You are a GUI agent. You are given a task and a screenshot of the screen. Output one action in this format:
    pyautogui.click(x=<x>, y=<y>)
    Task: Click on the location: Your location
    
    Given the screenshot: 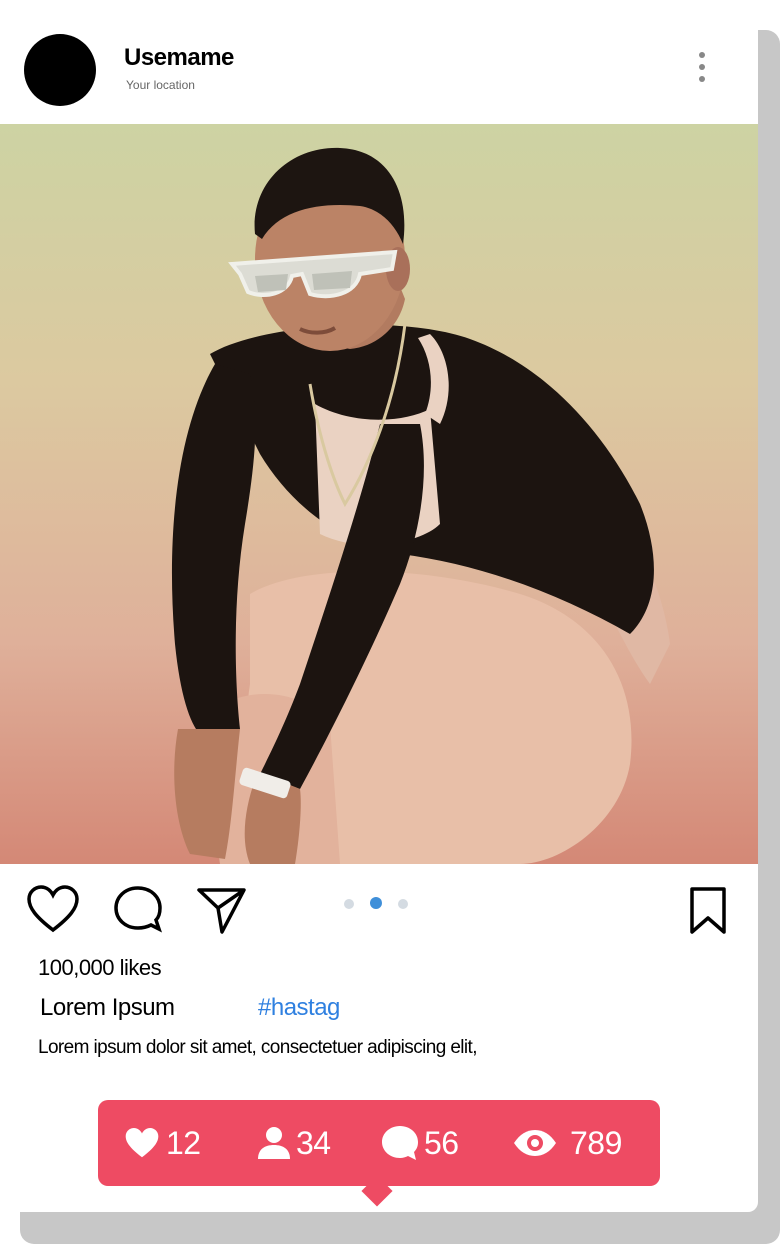 What is the action you would take?
    pyautogui.click(x=160, y=85)
    